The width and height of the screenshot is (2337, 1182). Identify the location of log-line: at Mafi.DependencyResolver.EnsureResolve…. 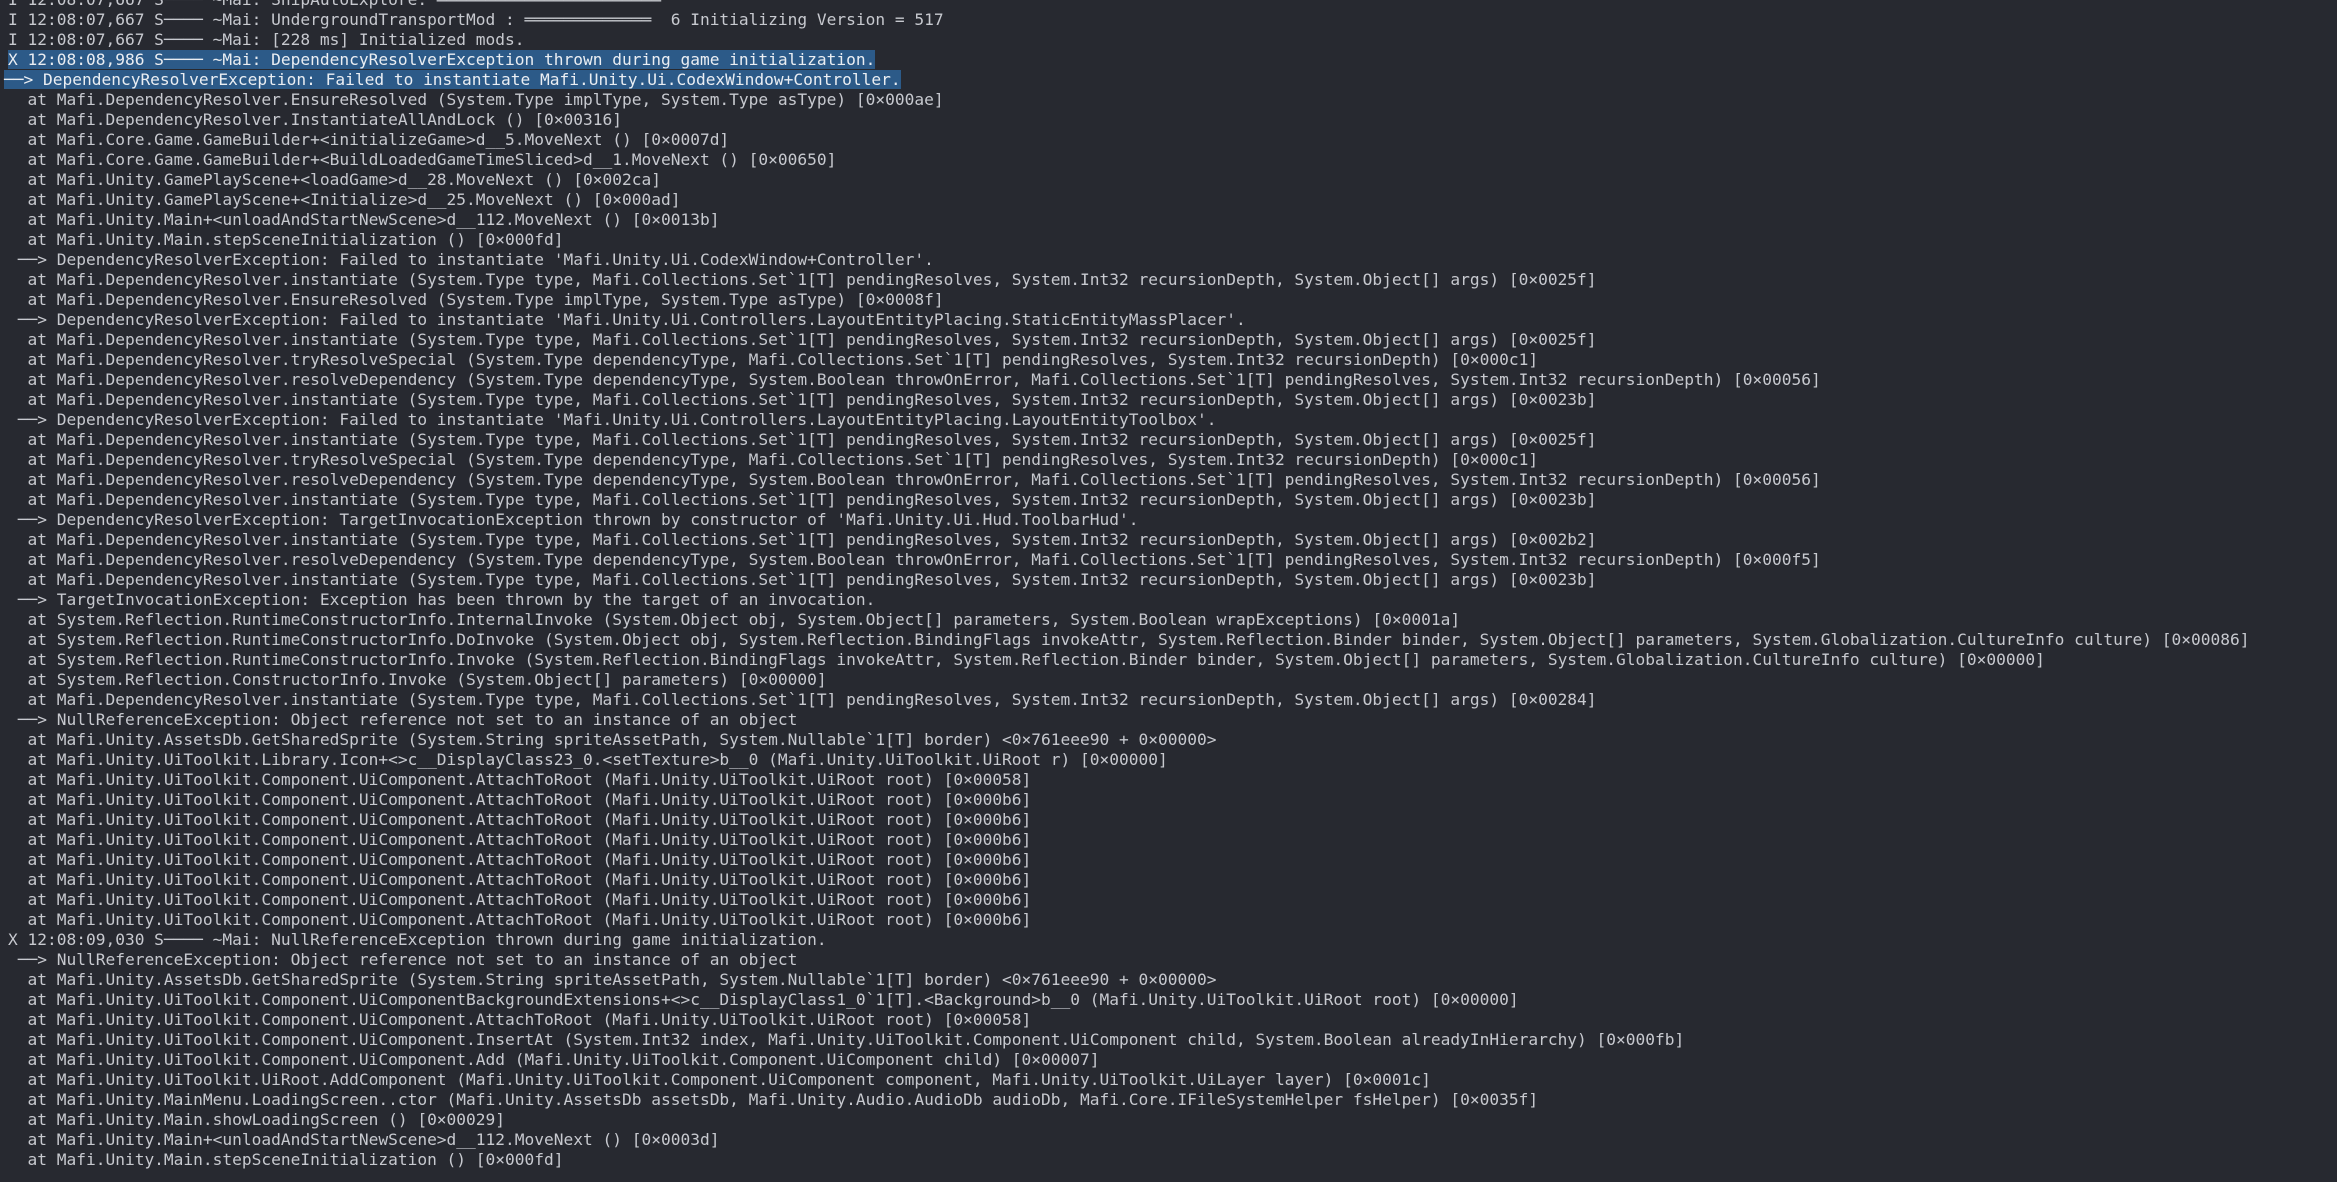
(1168, 100).